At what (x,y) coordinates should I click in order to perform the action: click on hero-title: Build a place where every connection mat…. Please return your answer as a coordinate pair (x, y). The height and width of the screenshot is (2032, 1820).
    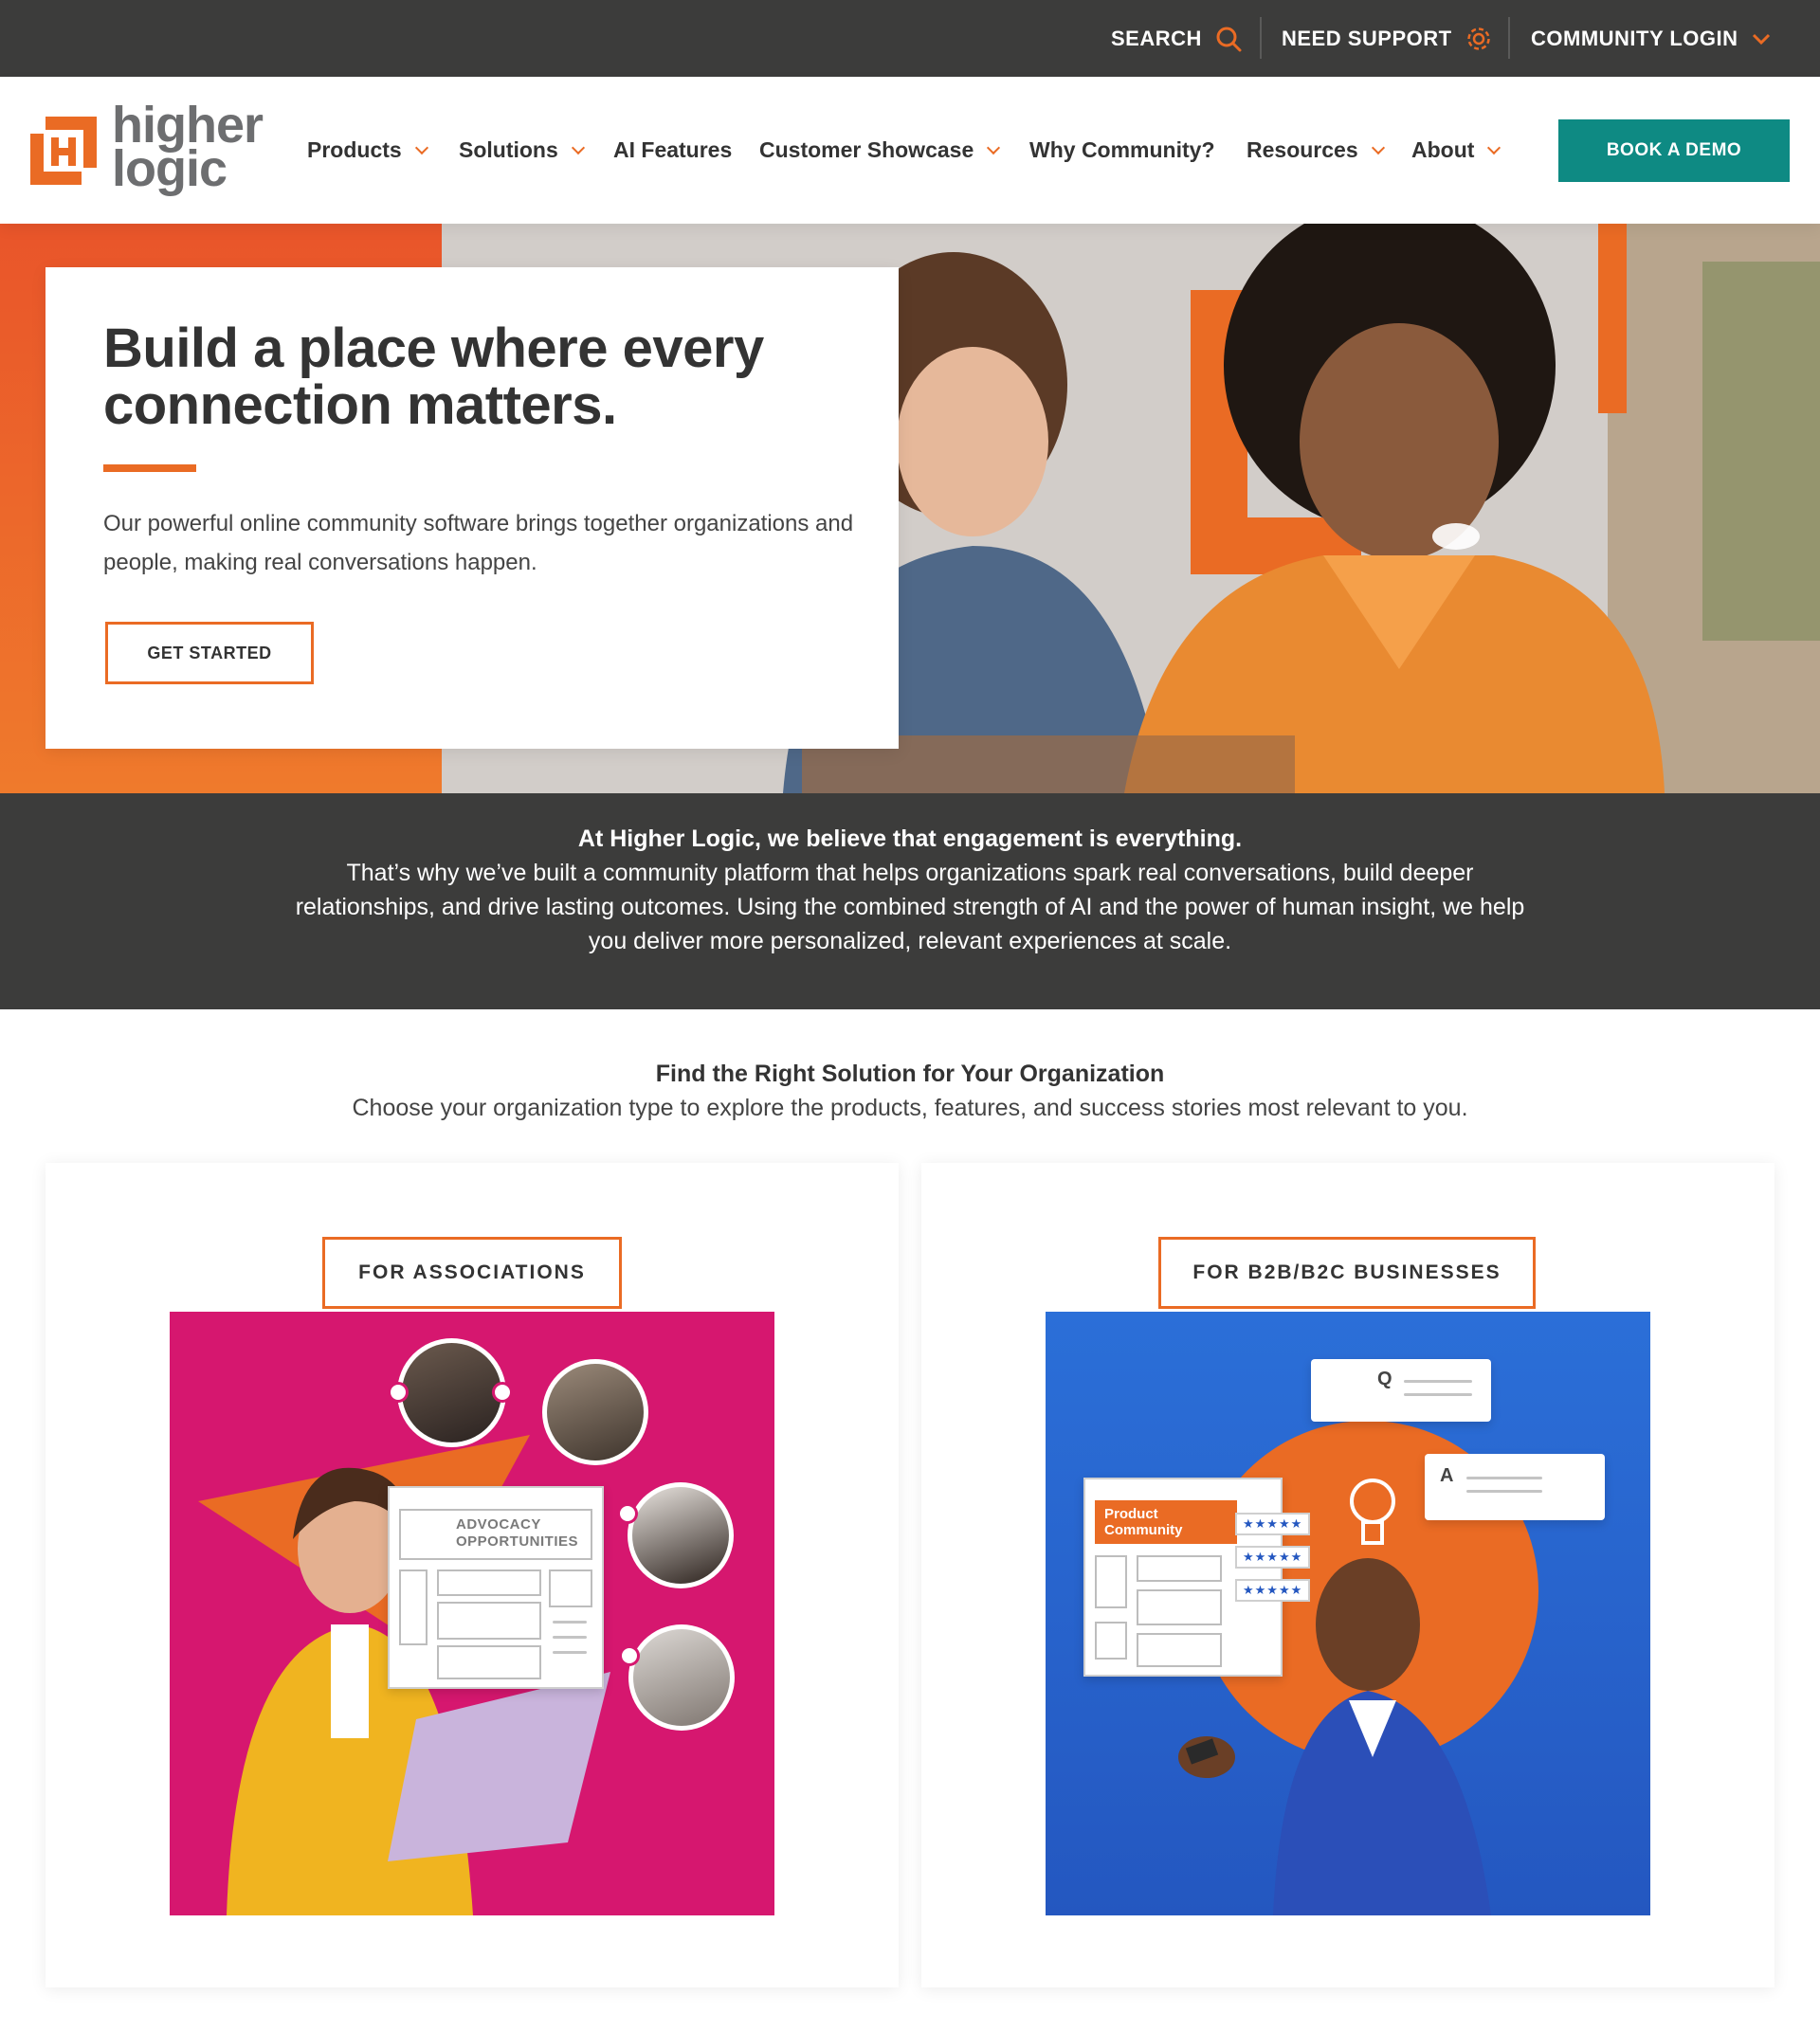
    Looking at the image, I should click on (473, 377).